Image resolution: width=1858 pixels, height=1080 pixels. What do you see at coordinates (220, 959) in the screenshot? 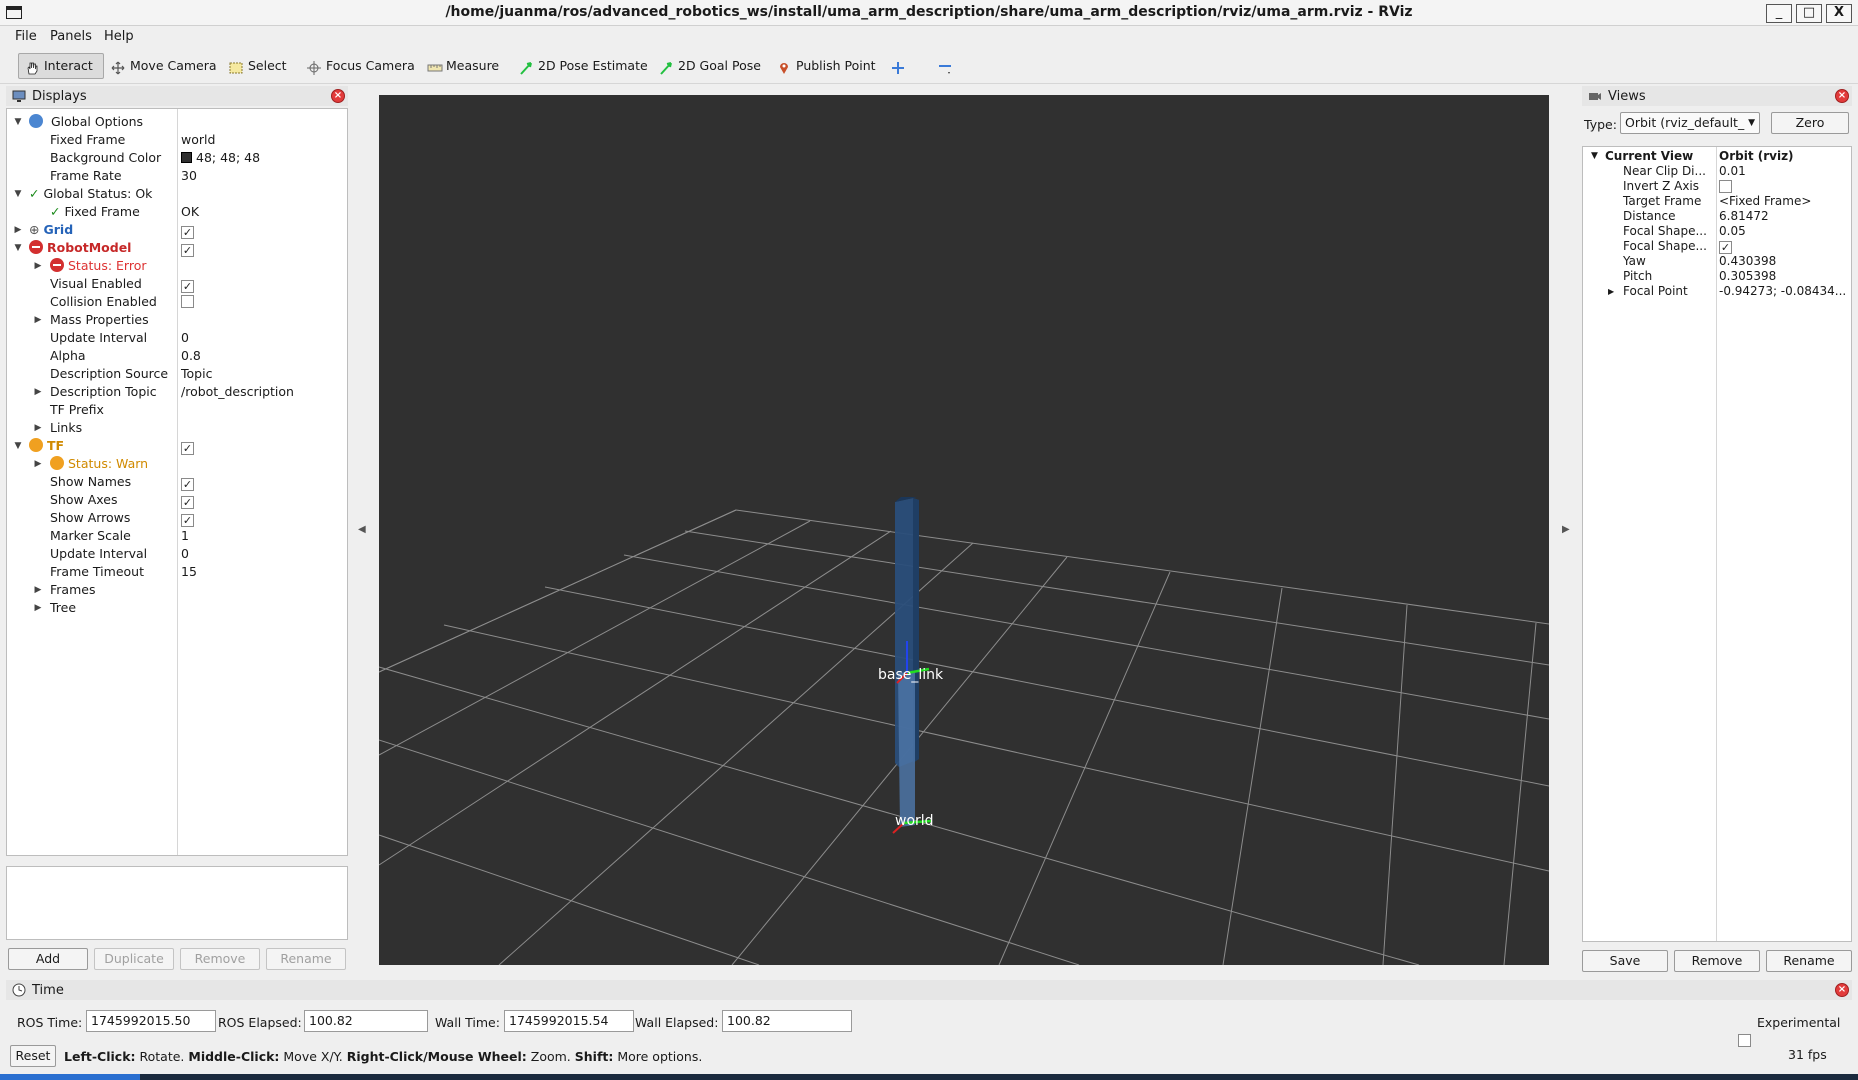
I see `remove-display-button: Remove` at bounding box center [220, 959].